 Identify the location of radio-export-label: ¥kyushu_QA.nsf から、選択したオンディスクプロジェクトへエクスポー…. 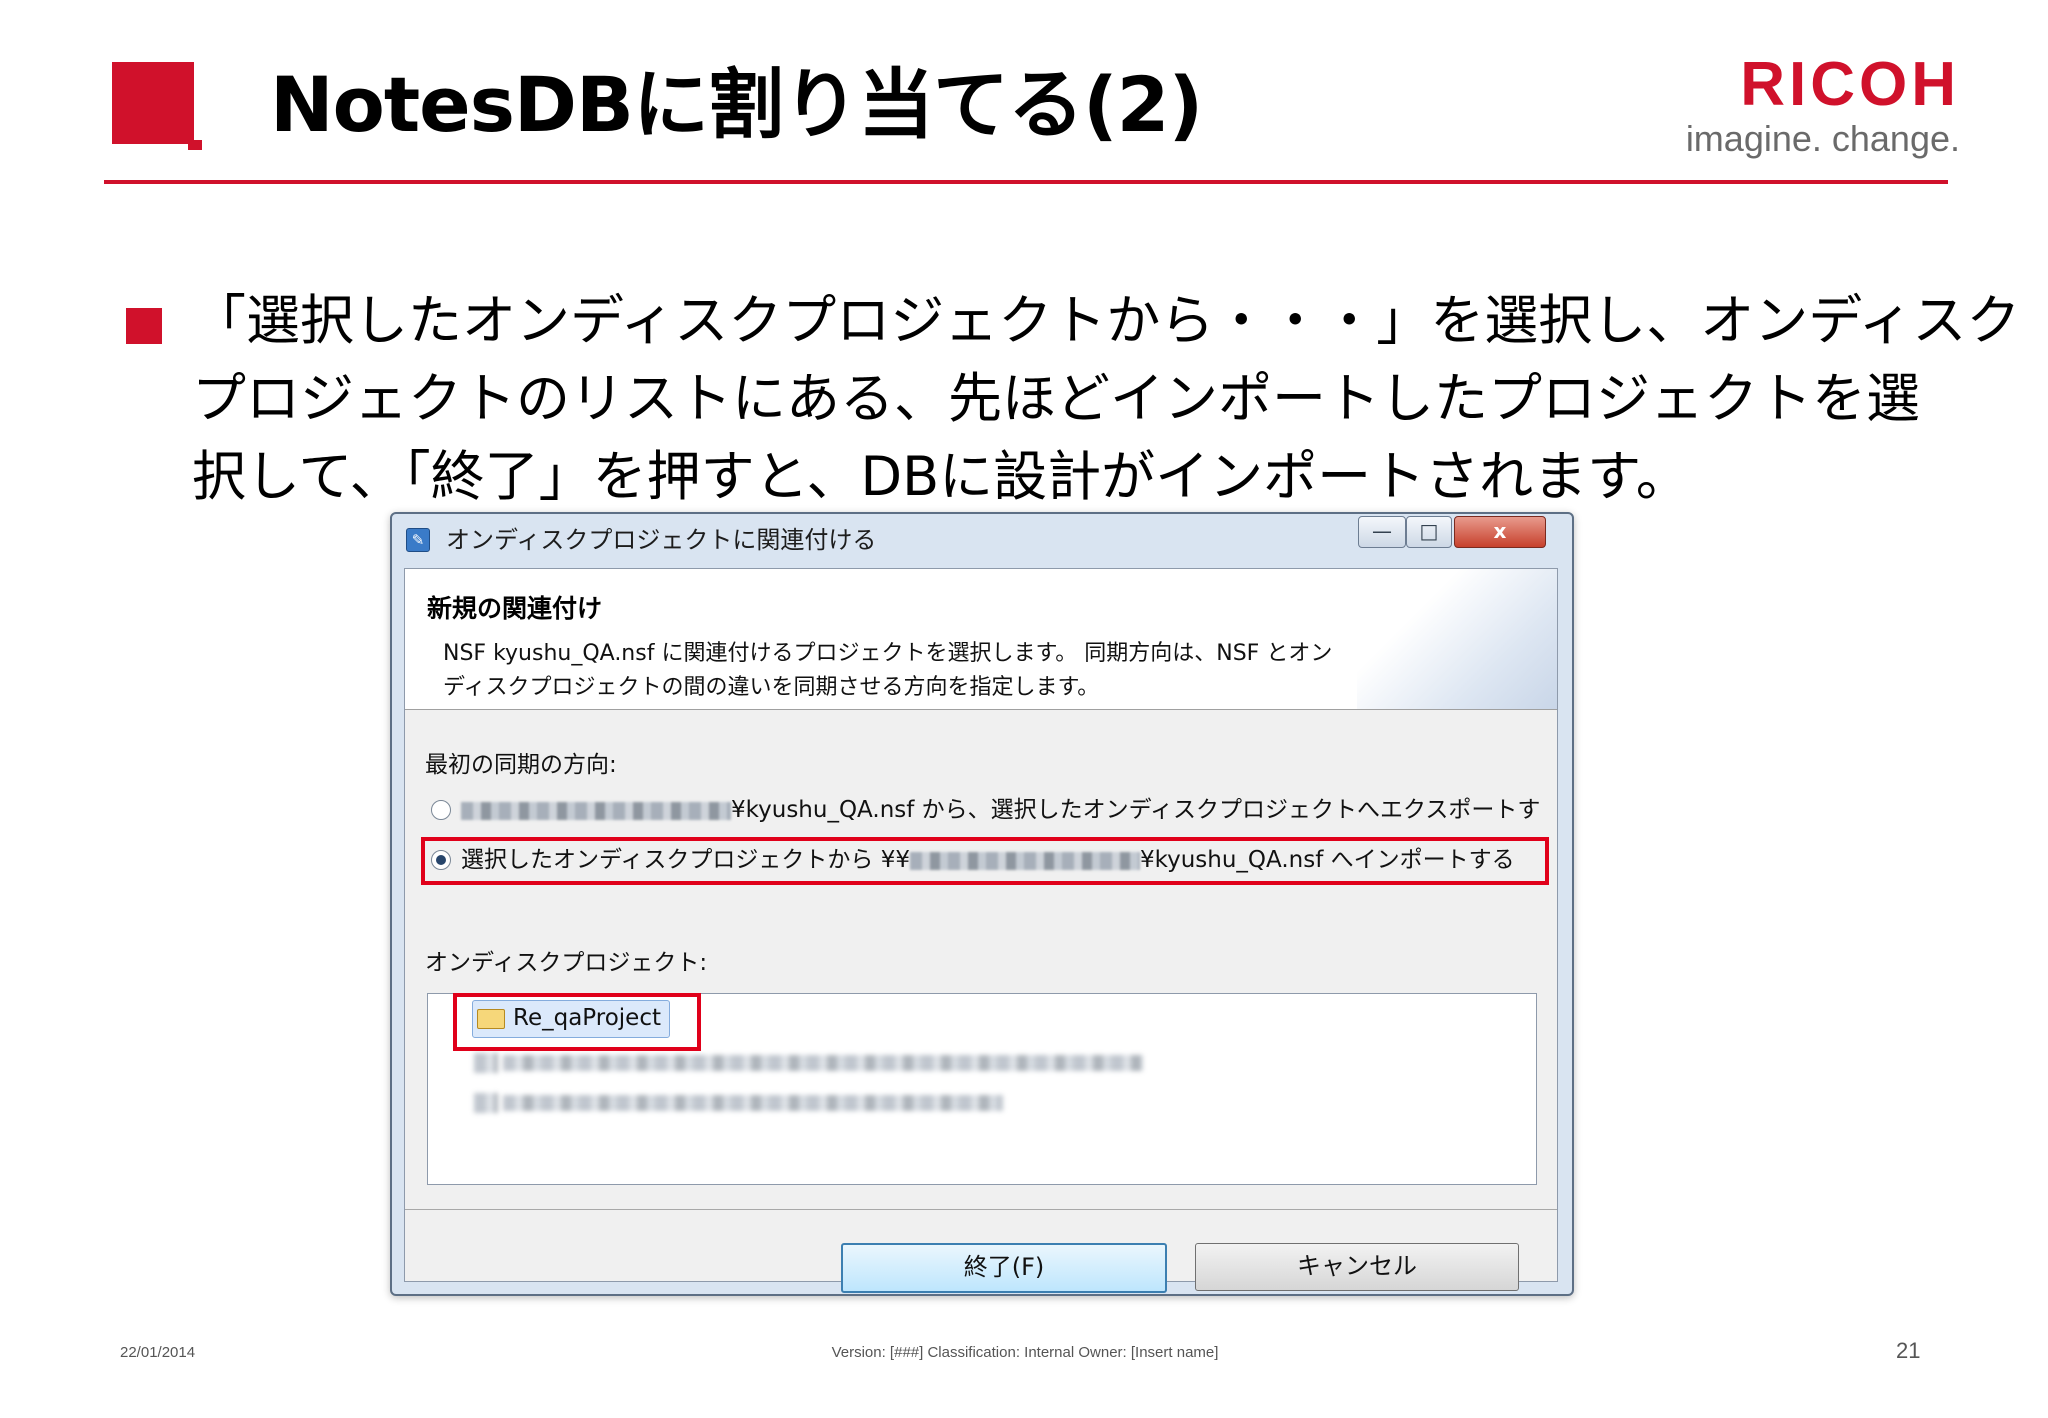
(1000, 810).